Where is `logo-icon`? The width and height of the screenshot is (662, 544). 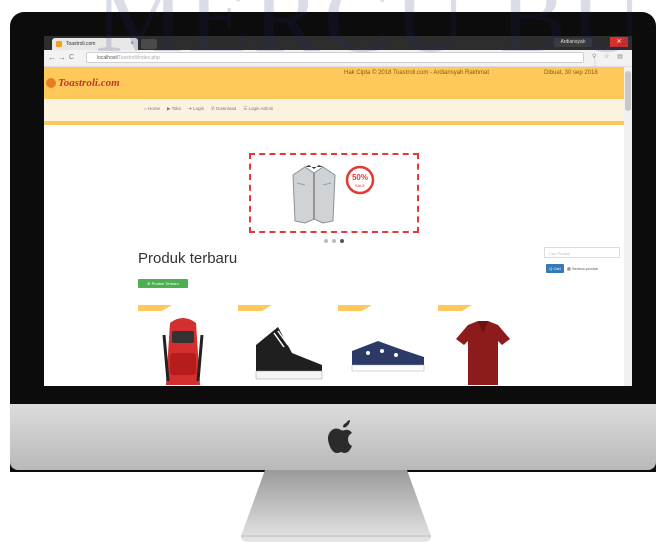
logo-icon is located at coordinates (51, 83).